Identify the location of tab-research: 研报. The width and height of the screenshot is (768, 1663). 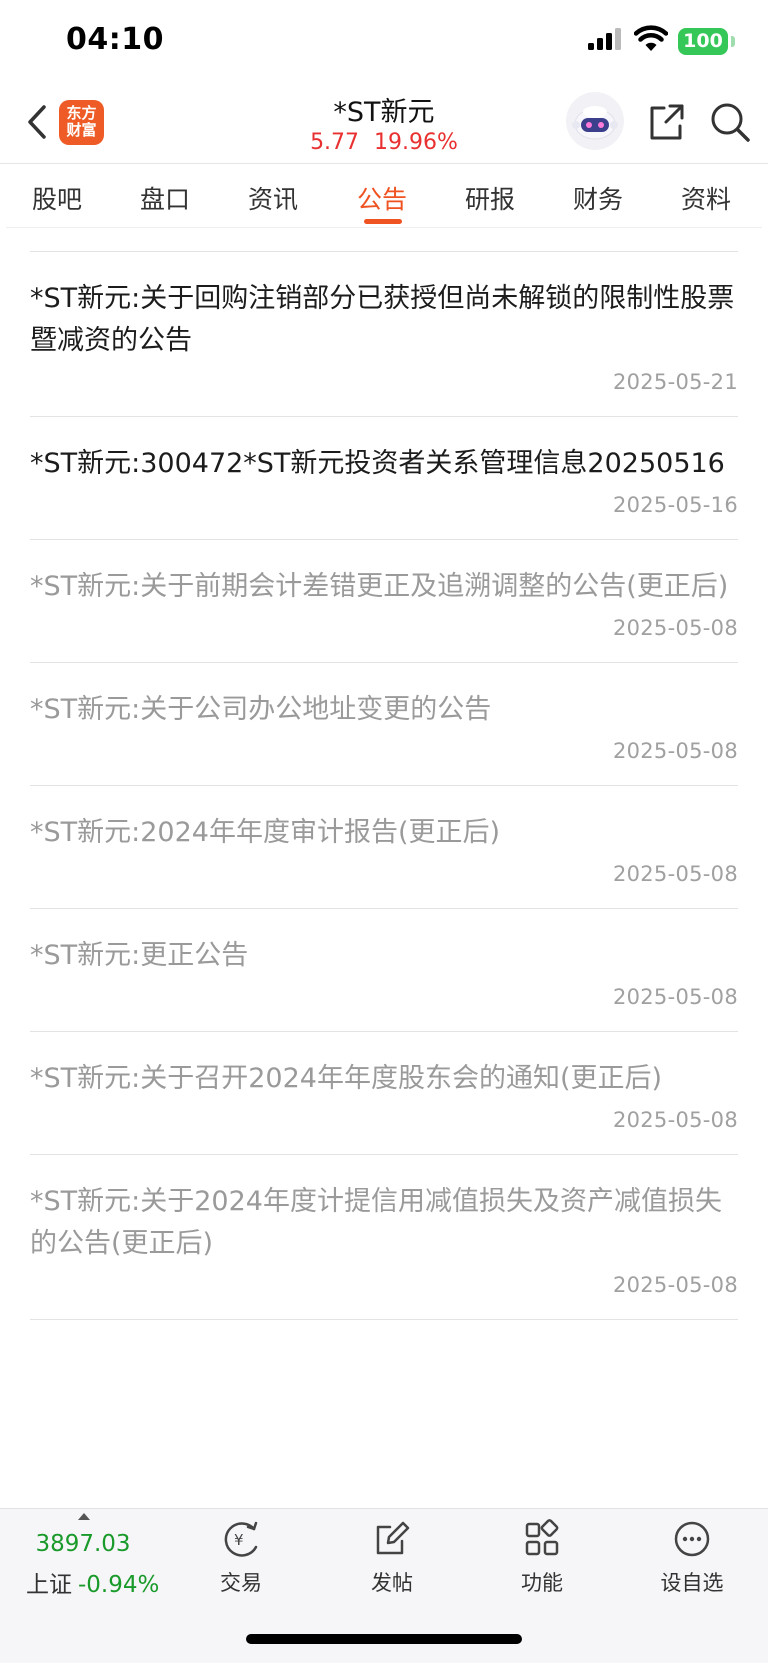
(490, 198).